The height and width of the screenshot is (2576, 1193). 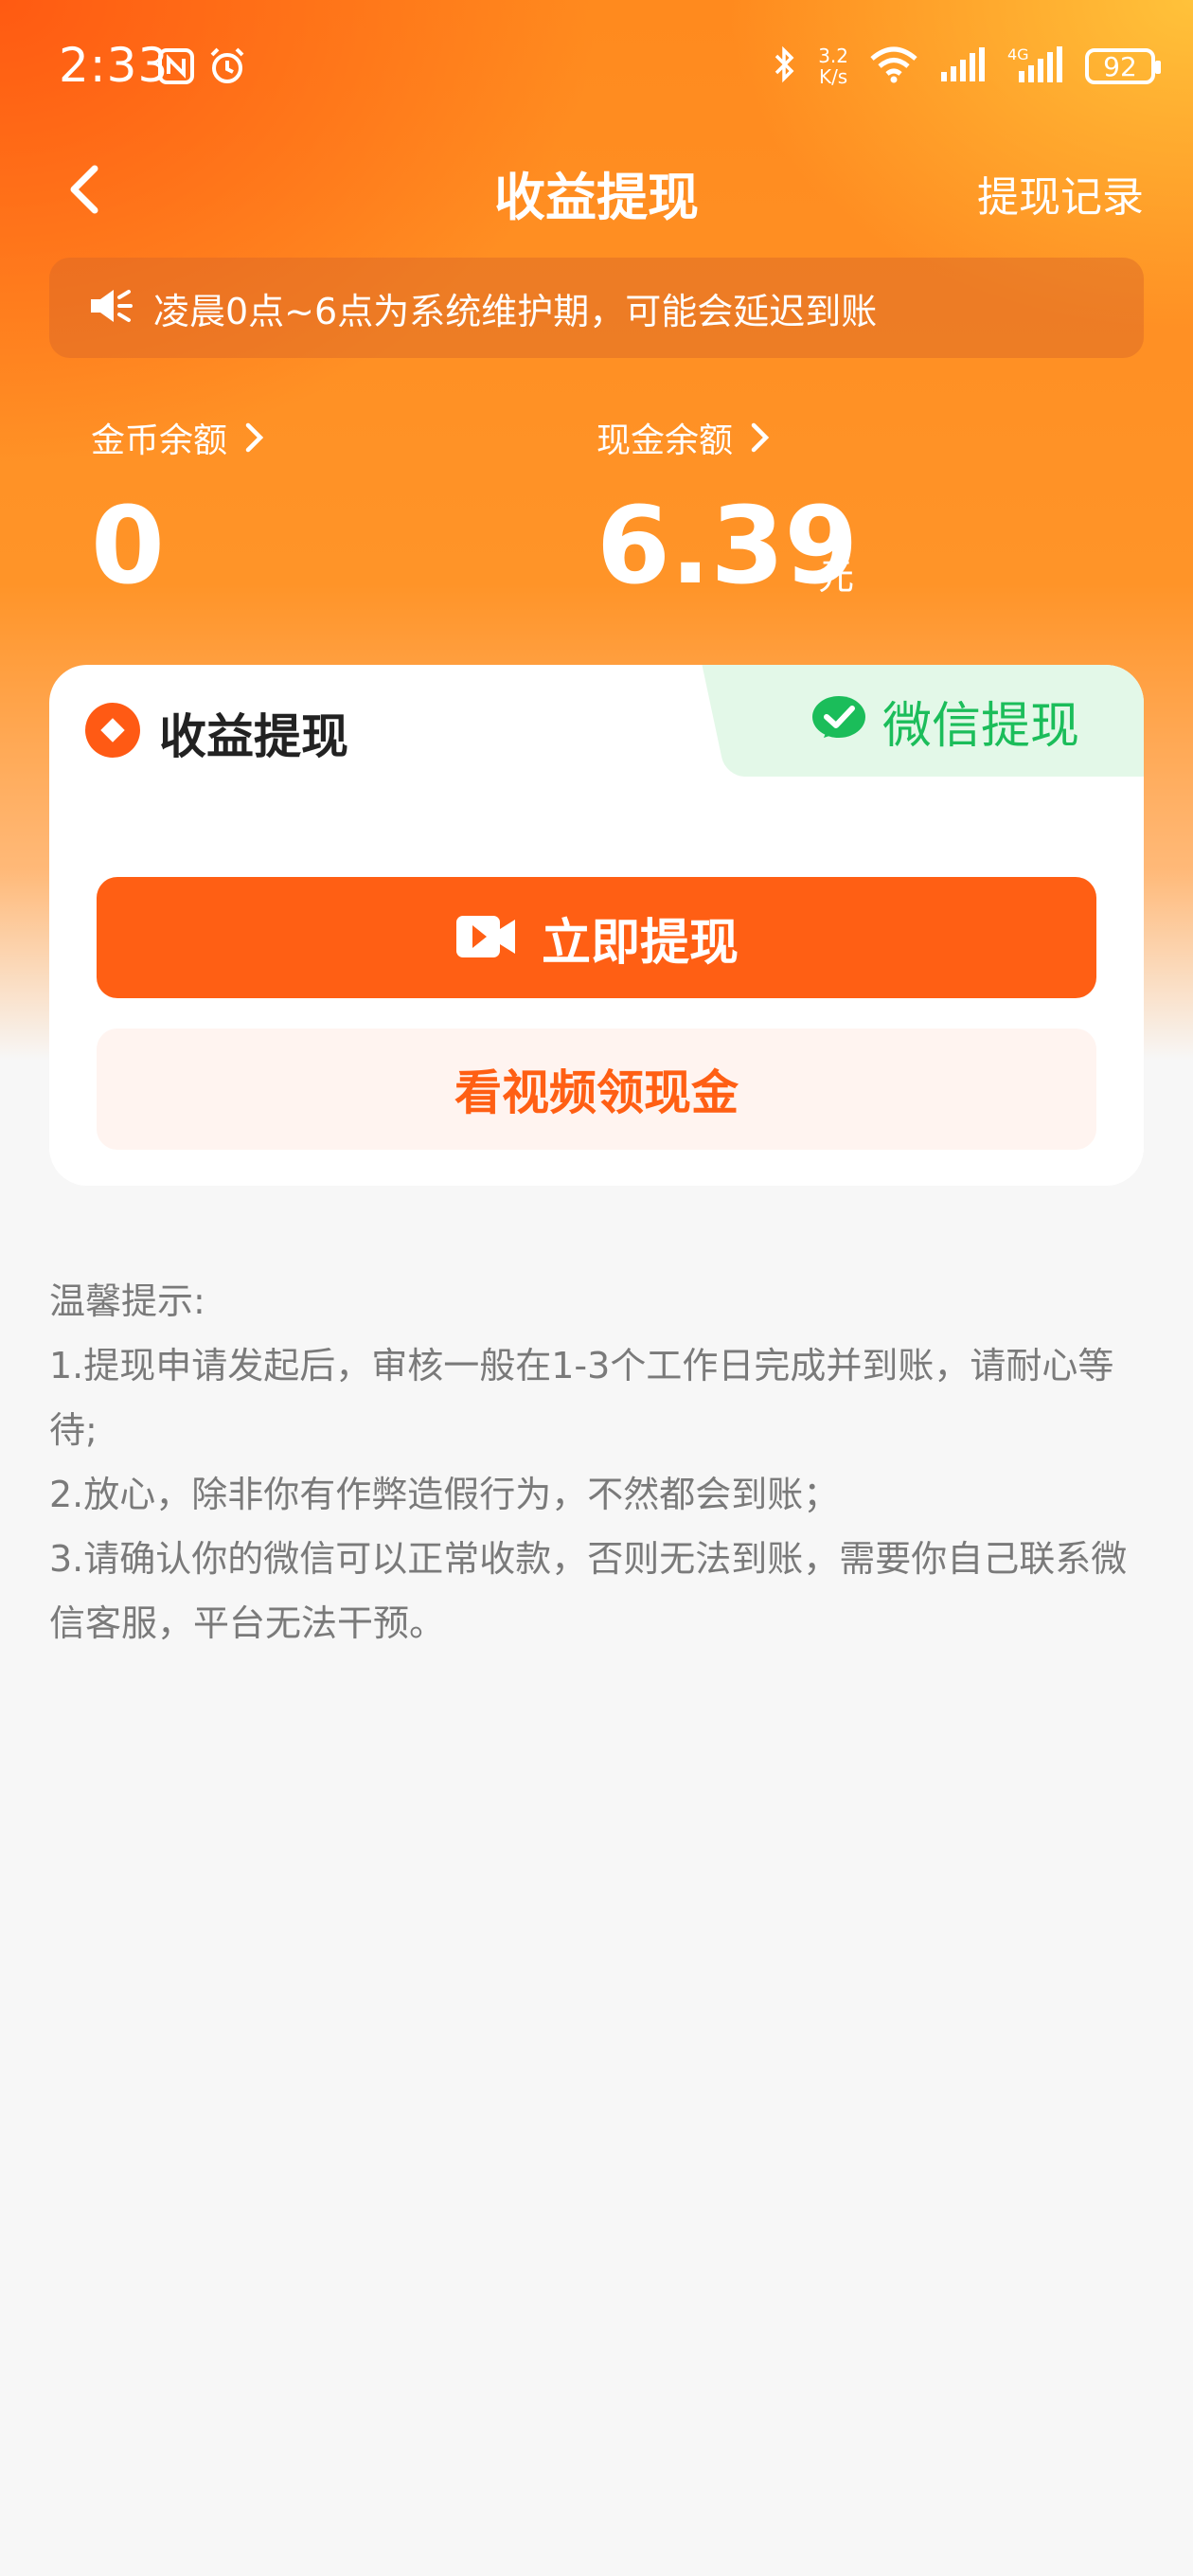 What do you see at coordinates (838, 720) in the screenshot?
I see `wechat-check-icon` at bounding box center [838, 720].